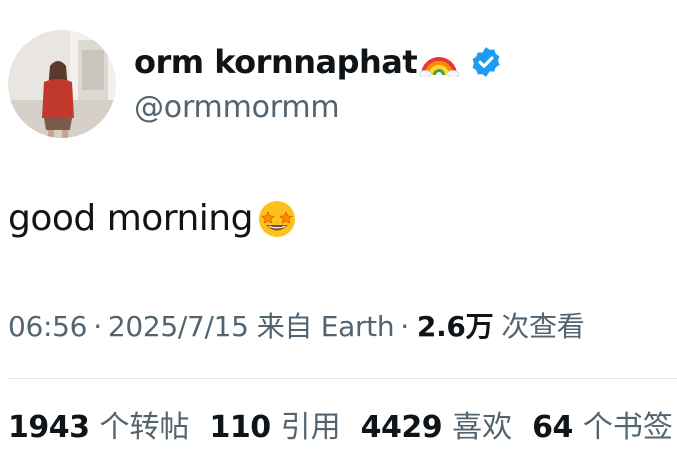  What do you see at coordinates (325, 326) in the screenshot?
I see `tweet-source: 来自 Earth` at bounding box center [325, 326].